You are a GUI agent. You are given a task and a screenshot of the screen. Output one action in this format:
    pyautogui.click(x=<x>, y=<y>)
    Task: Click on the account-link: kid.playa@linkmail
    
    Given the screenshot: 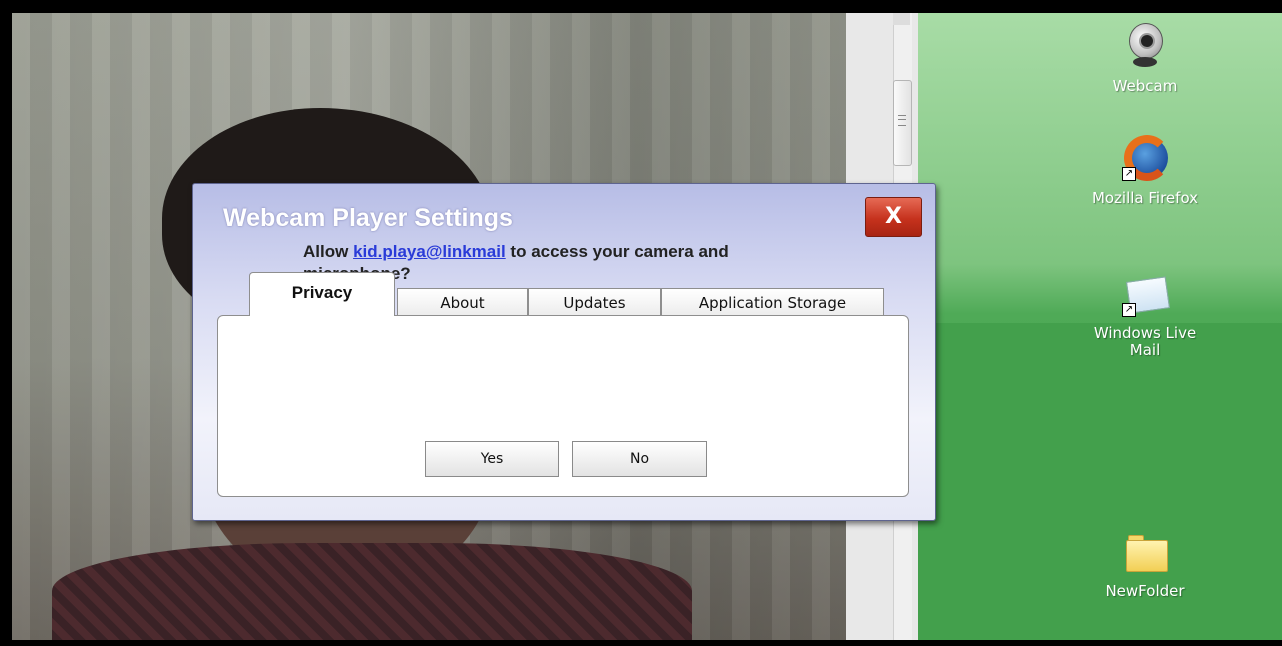 What is the action you would take?
    pyautogui.click(x=429, y=251)
    